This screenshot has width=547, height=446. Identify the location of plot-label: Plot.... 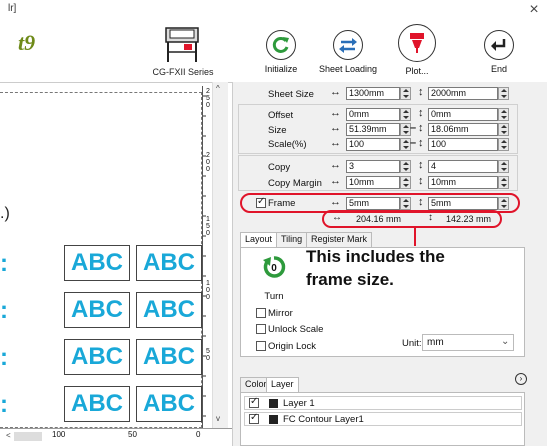
(417, 71).